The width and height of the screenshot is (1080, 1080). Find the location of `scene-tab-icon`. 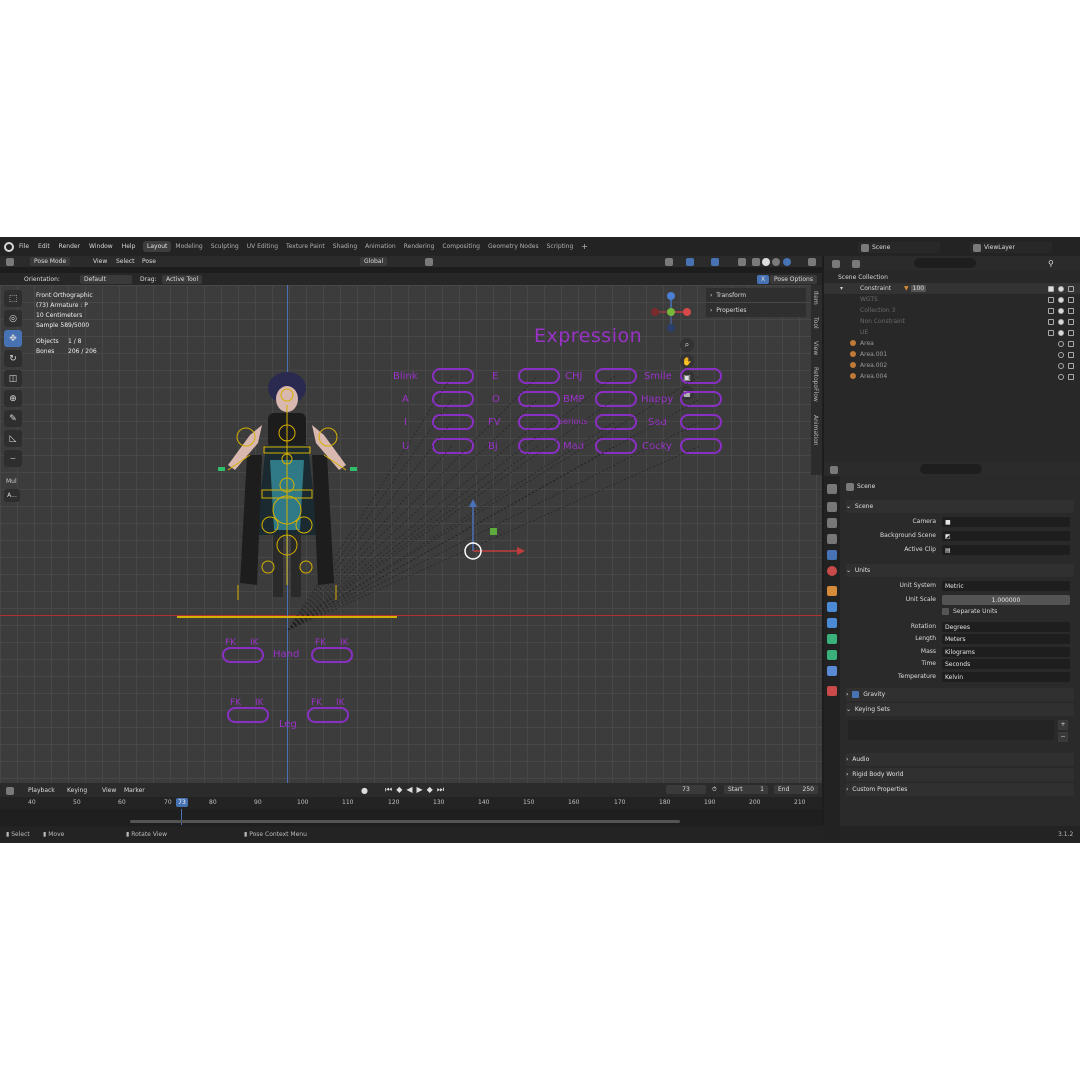

scene-tab-icon is located at coordinates (832, 555).